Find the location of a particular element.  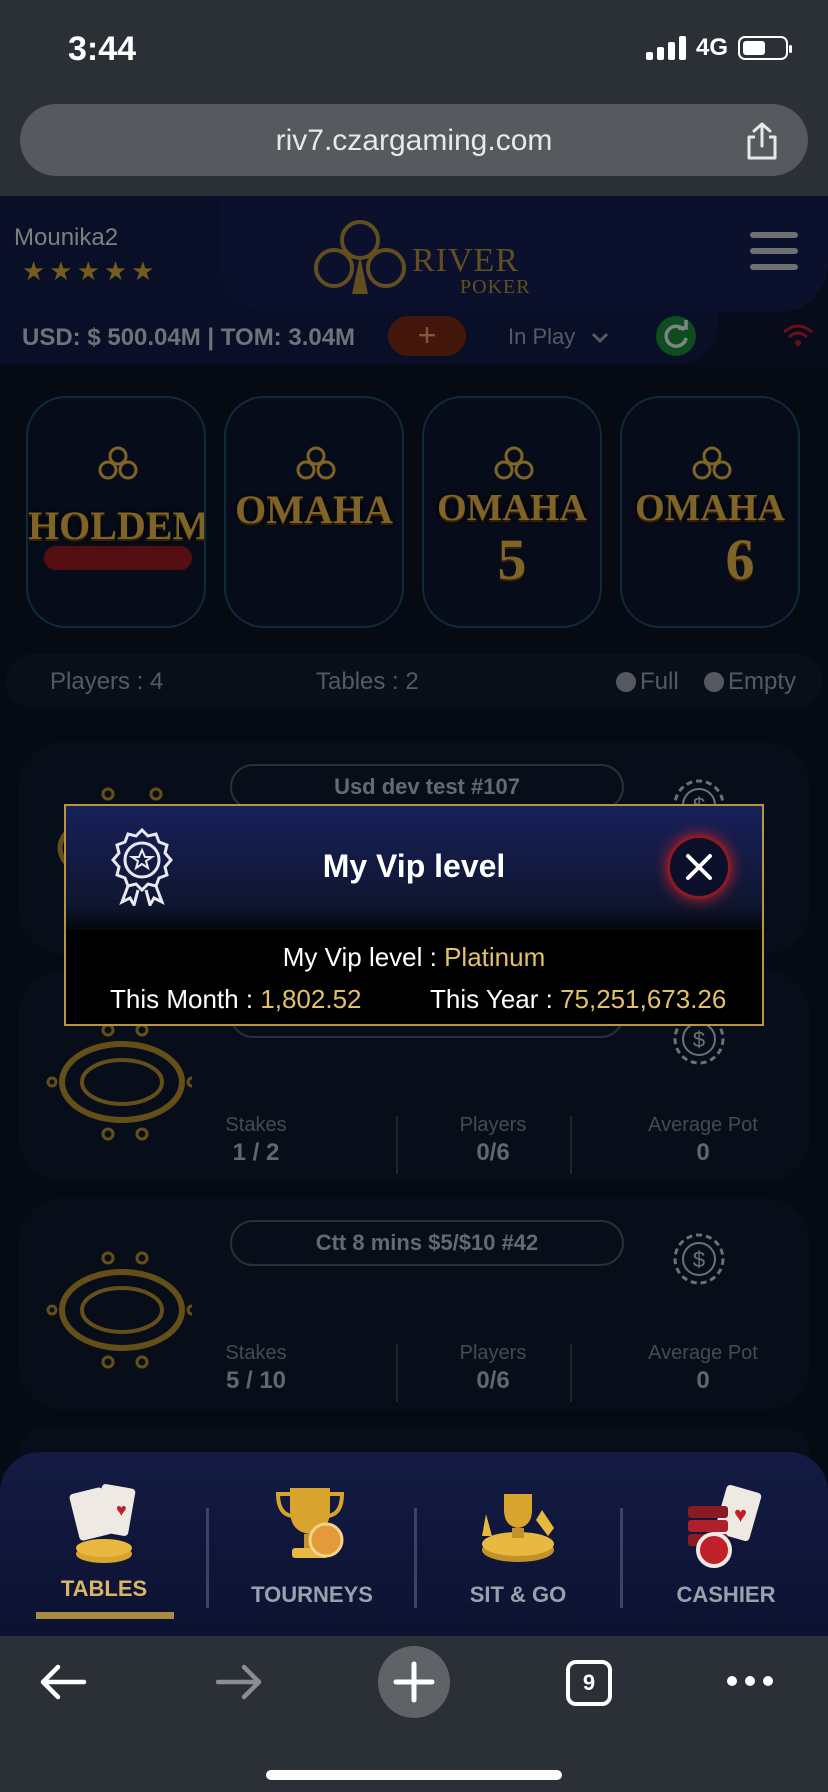

browser-toolbar: 9 is located at coordinates (414, 1714).